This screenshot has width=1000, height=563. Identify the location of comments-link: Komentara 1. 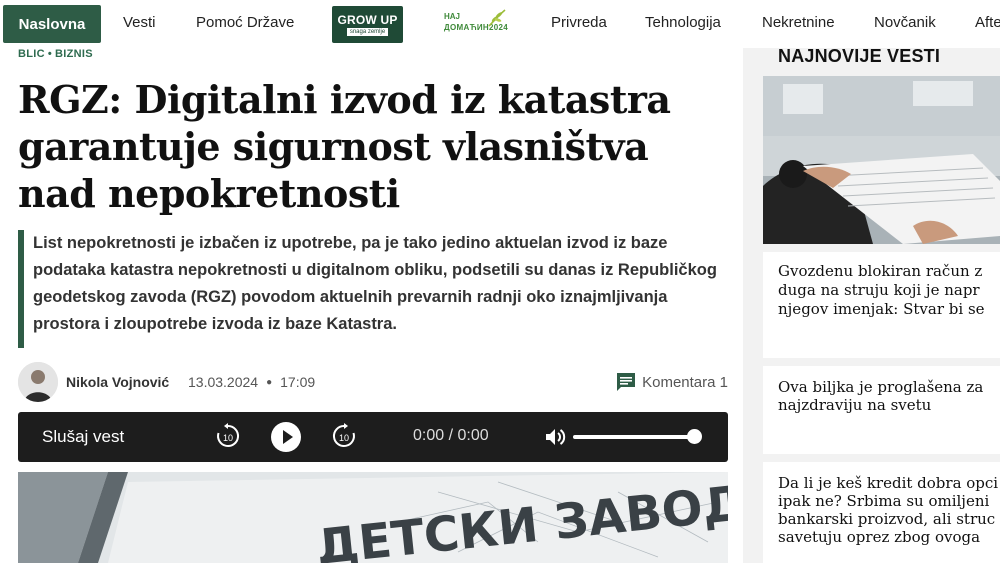
(672, 382).